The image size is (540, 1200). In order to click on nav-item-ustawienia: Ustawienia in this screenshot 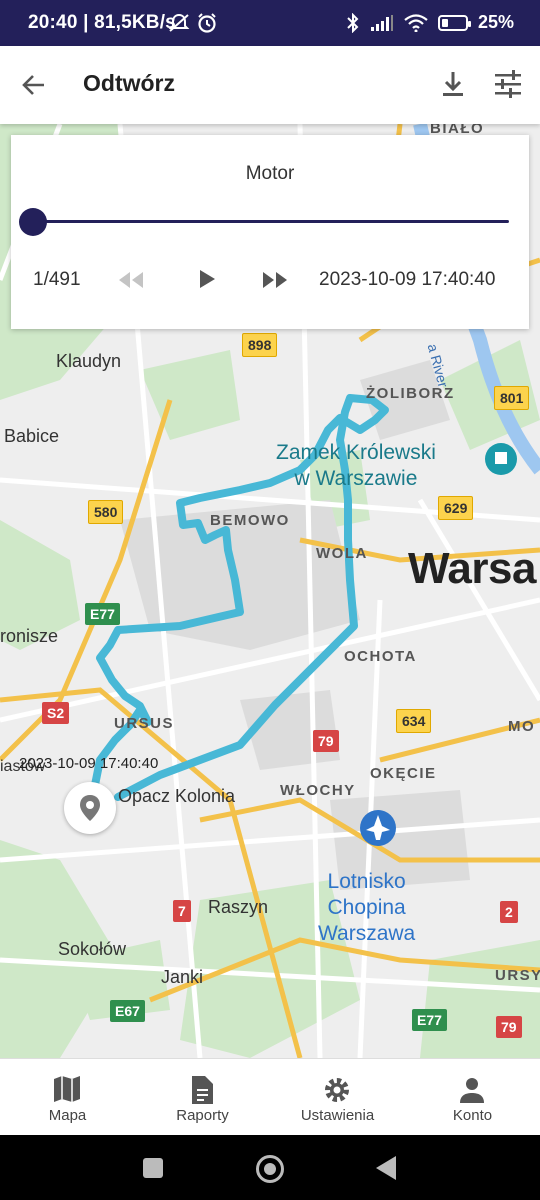, I will do `click(337, 1097)`.